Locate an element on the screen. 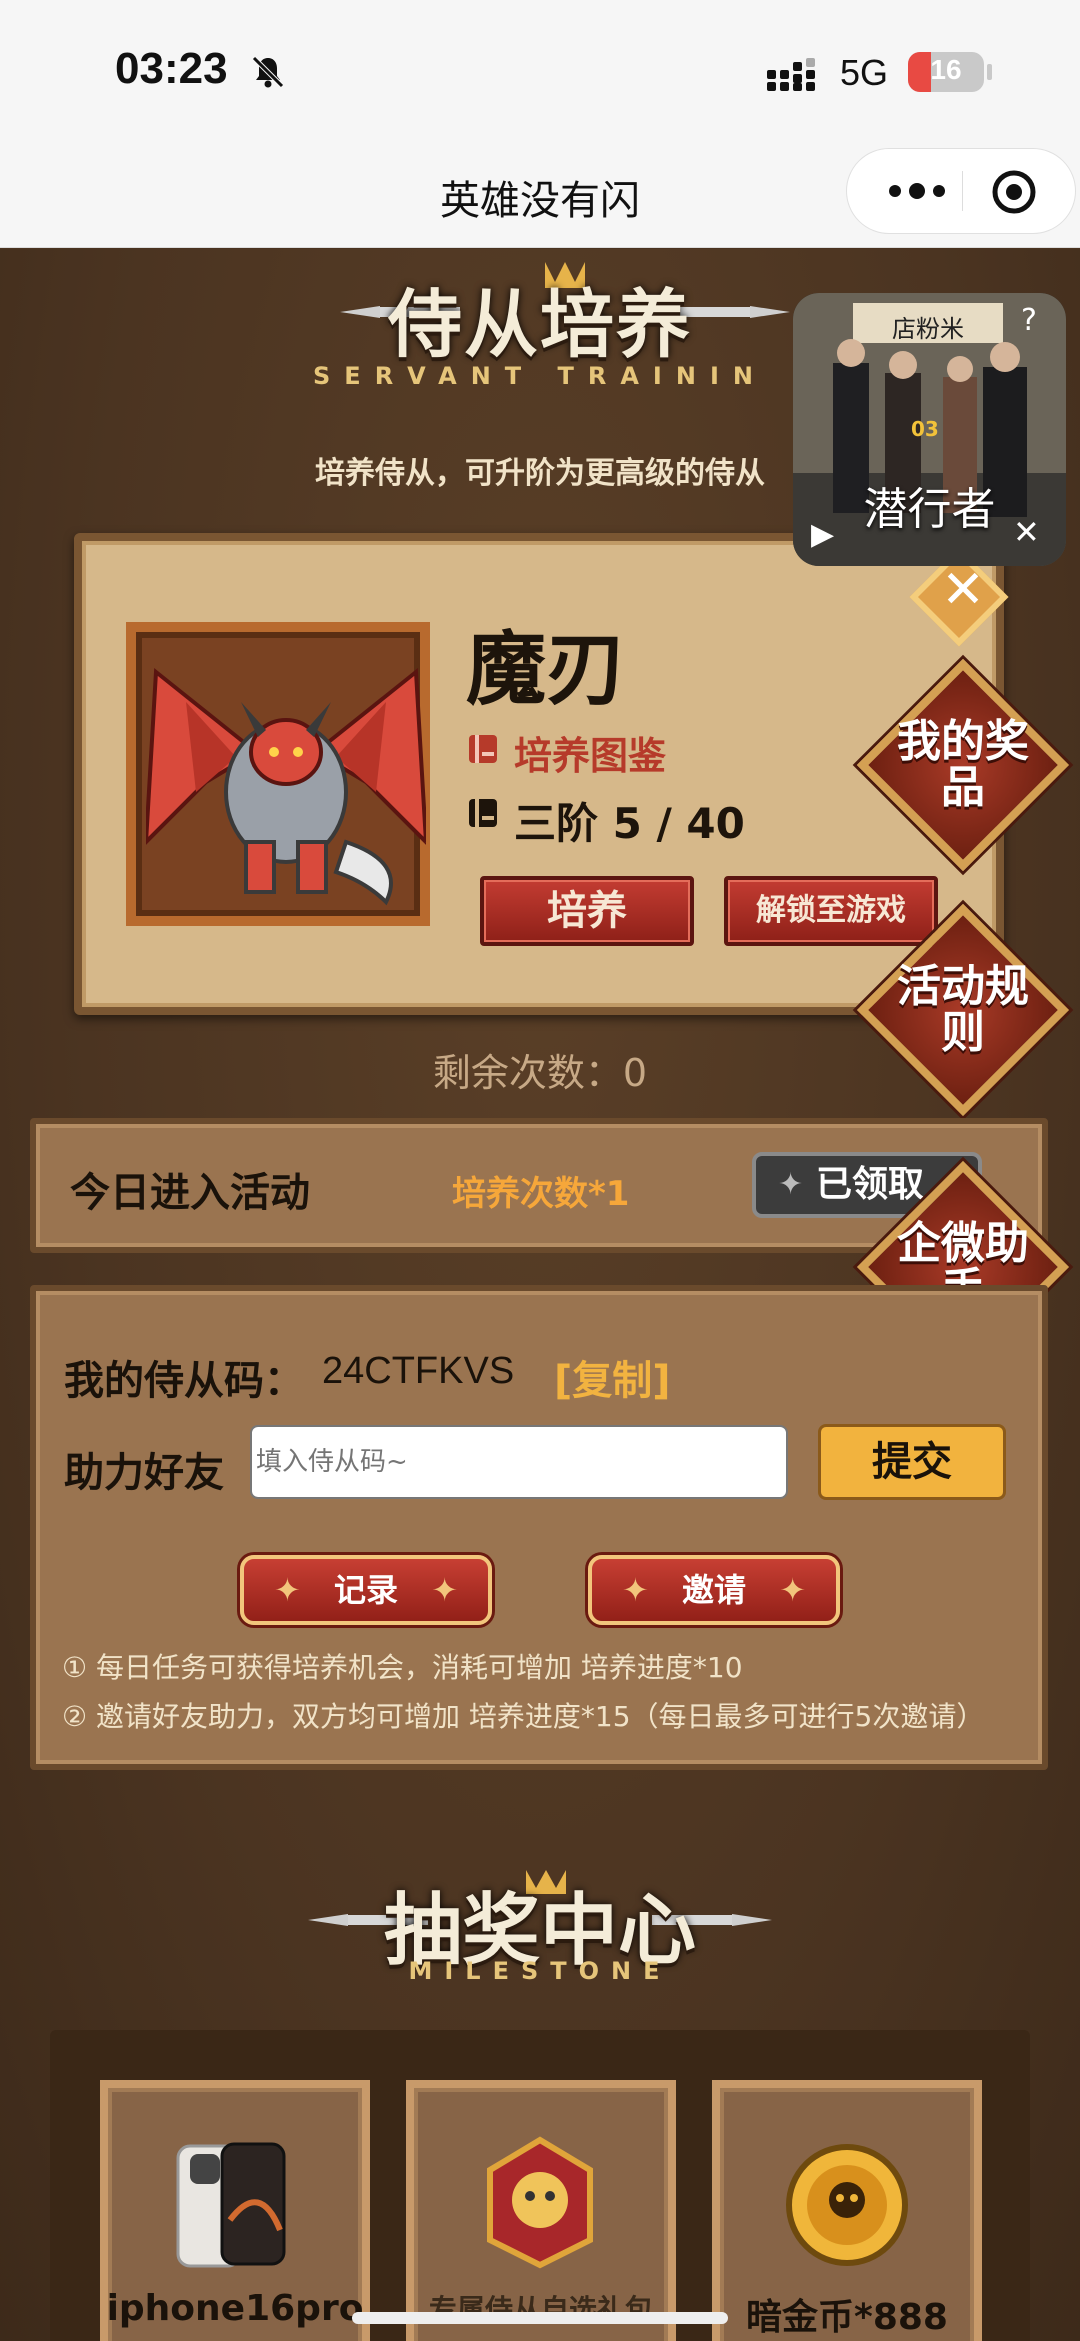 The height and width of the screenshot is (2341, 1080). today-task-reward: 培养次数*1 is located at coordinates (541, 1194).